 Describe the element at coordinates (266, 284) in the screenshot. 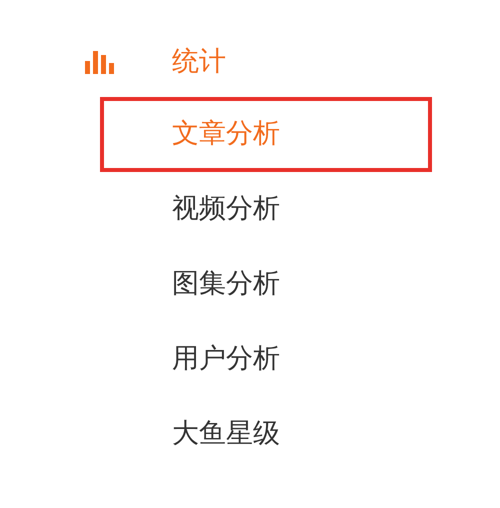

I see `menu-item: 图集分析` at that location.